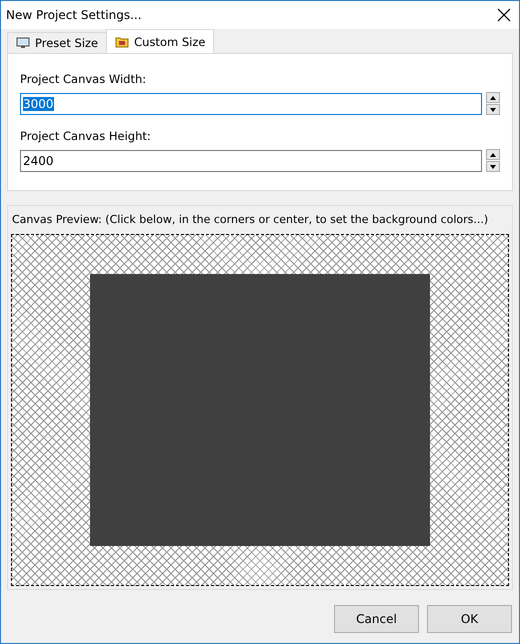 This screenshot has width=520, height=644. What do you see at coordinates (57, 42) in the screenshot?
I see `tab: Preset Size` at bounding box center [57, 42].